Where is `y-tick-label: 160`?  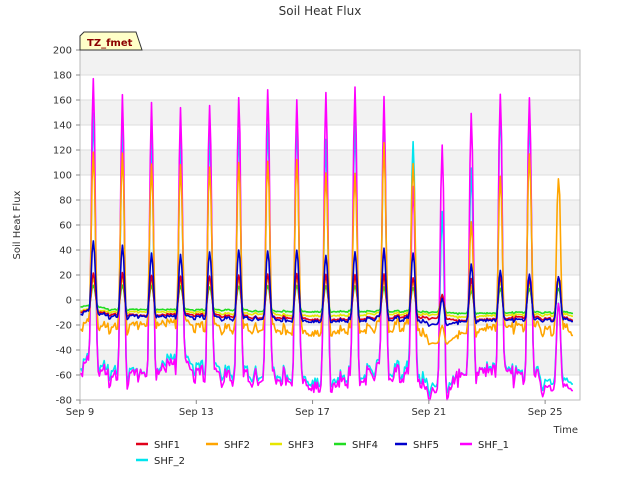 y-tick-label: 160 is located at coordinates (62, 101).